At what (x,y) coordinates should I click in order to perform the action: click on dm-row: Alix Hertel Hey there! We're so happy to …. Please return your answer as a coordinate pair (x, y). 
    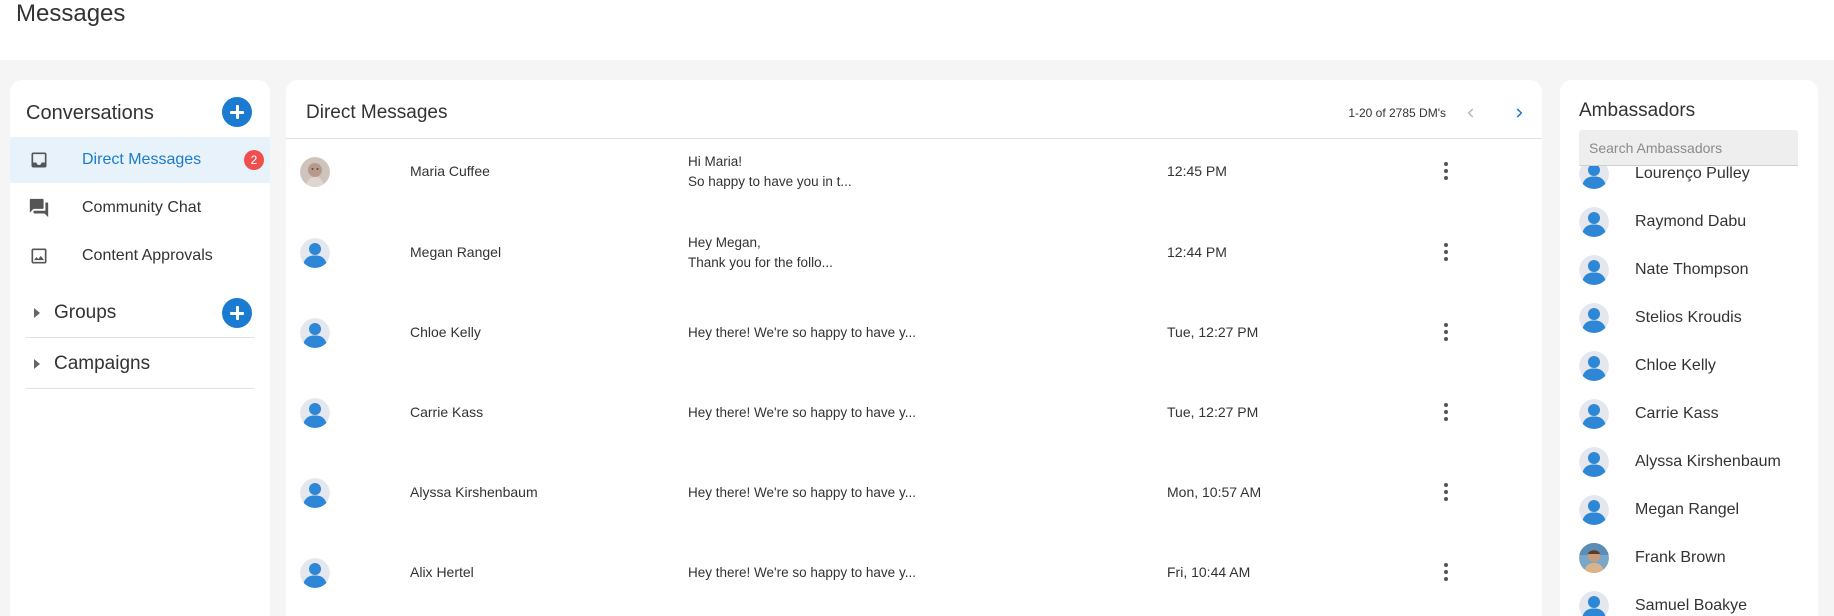
    Looking at the image, I should click on (914, 578).